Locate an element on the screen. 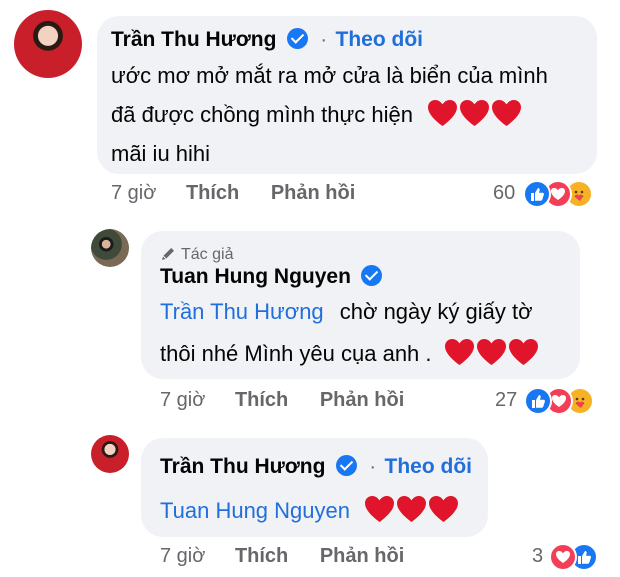 This screenshot has width=620, height=577. author-tag: Tác giả is located at coordinates (196, 254).